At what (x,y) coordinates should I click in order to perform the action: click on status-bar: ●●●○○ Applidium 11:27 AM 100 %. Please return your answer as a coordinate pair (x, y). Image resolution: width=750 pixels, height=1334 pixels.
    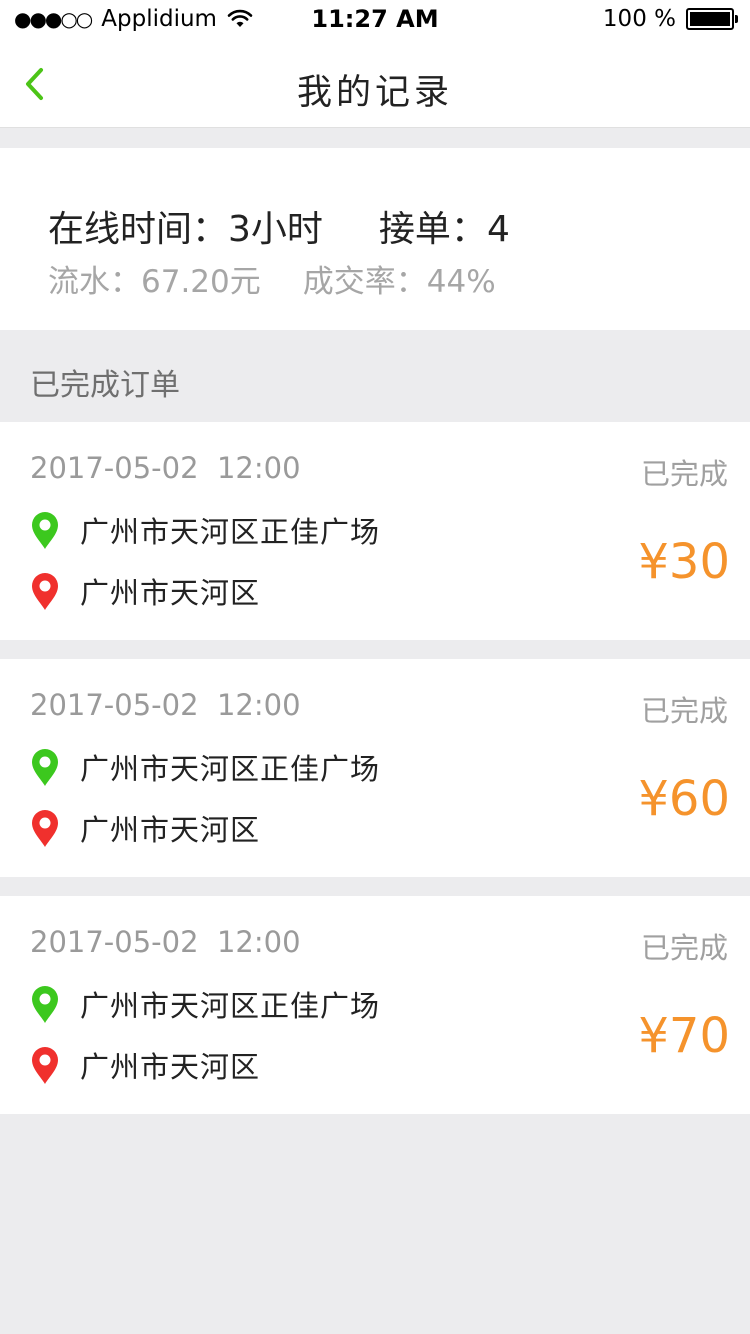
    Looking at the image, I should click on (375, 20).